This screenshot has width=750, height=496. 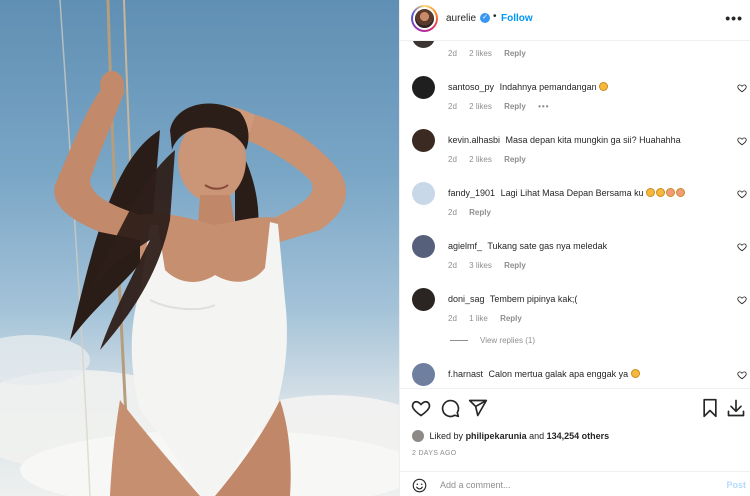 I want to click on likes-middle: and, so click(x=537, y=436).